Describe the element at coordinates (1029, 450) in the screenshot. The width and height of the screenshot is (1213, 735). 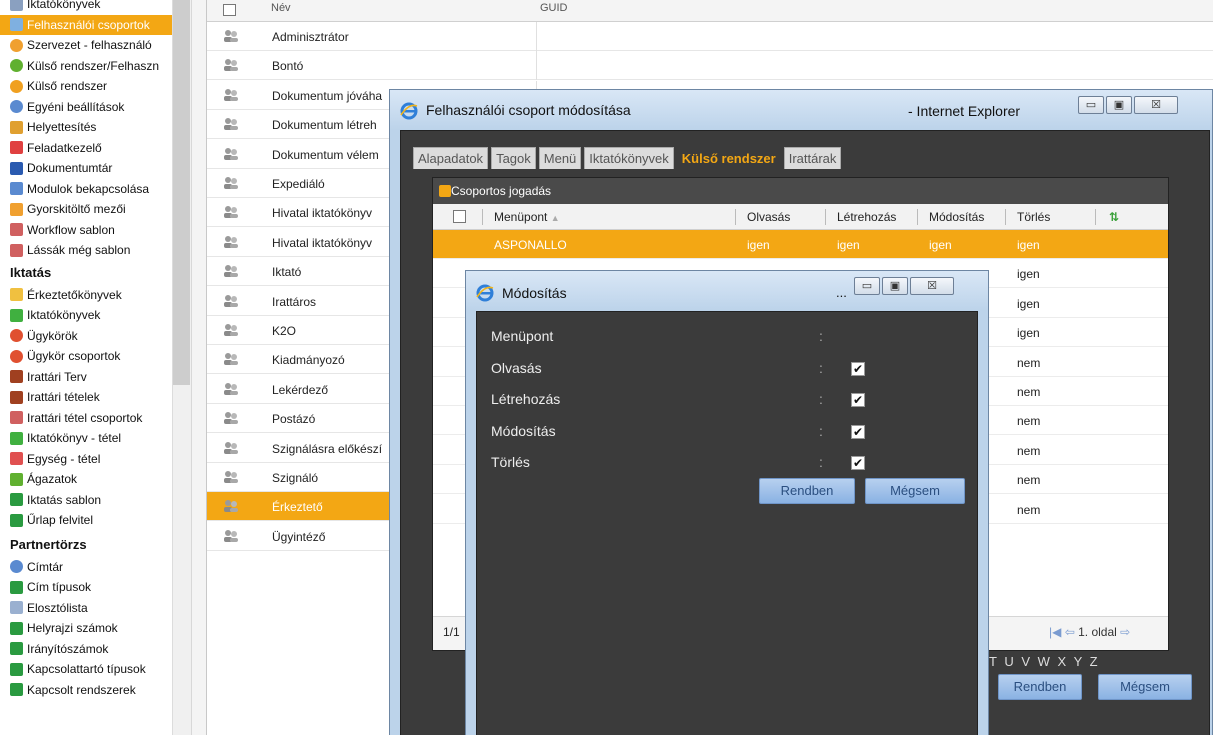
I see `rights-cell-torles: nem` at that location.